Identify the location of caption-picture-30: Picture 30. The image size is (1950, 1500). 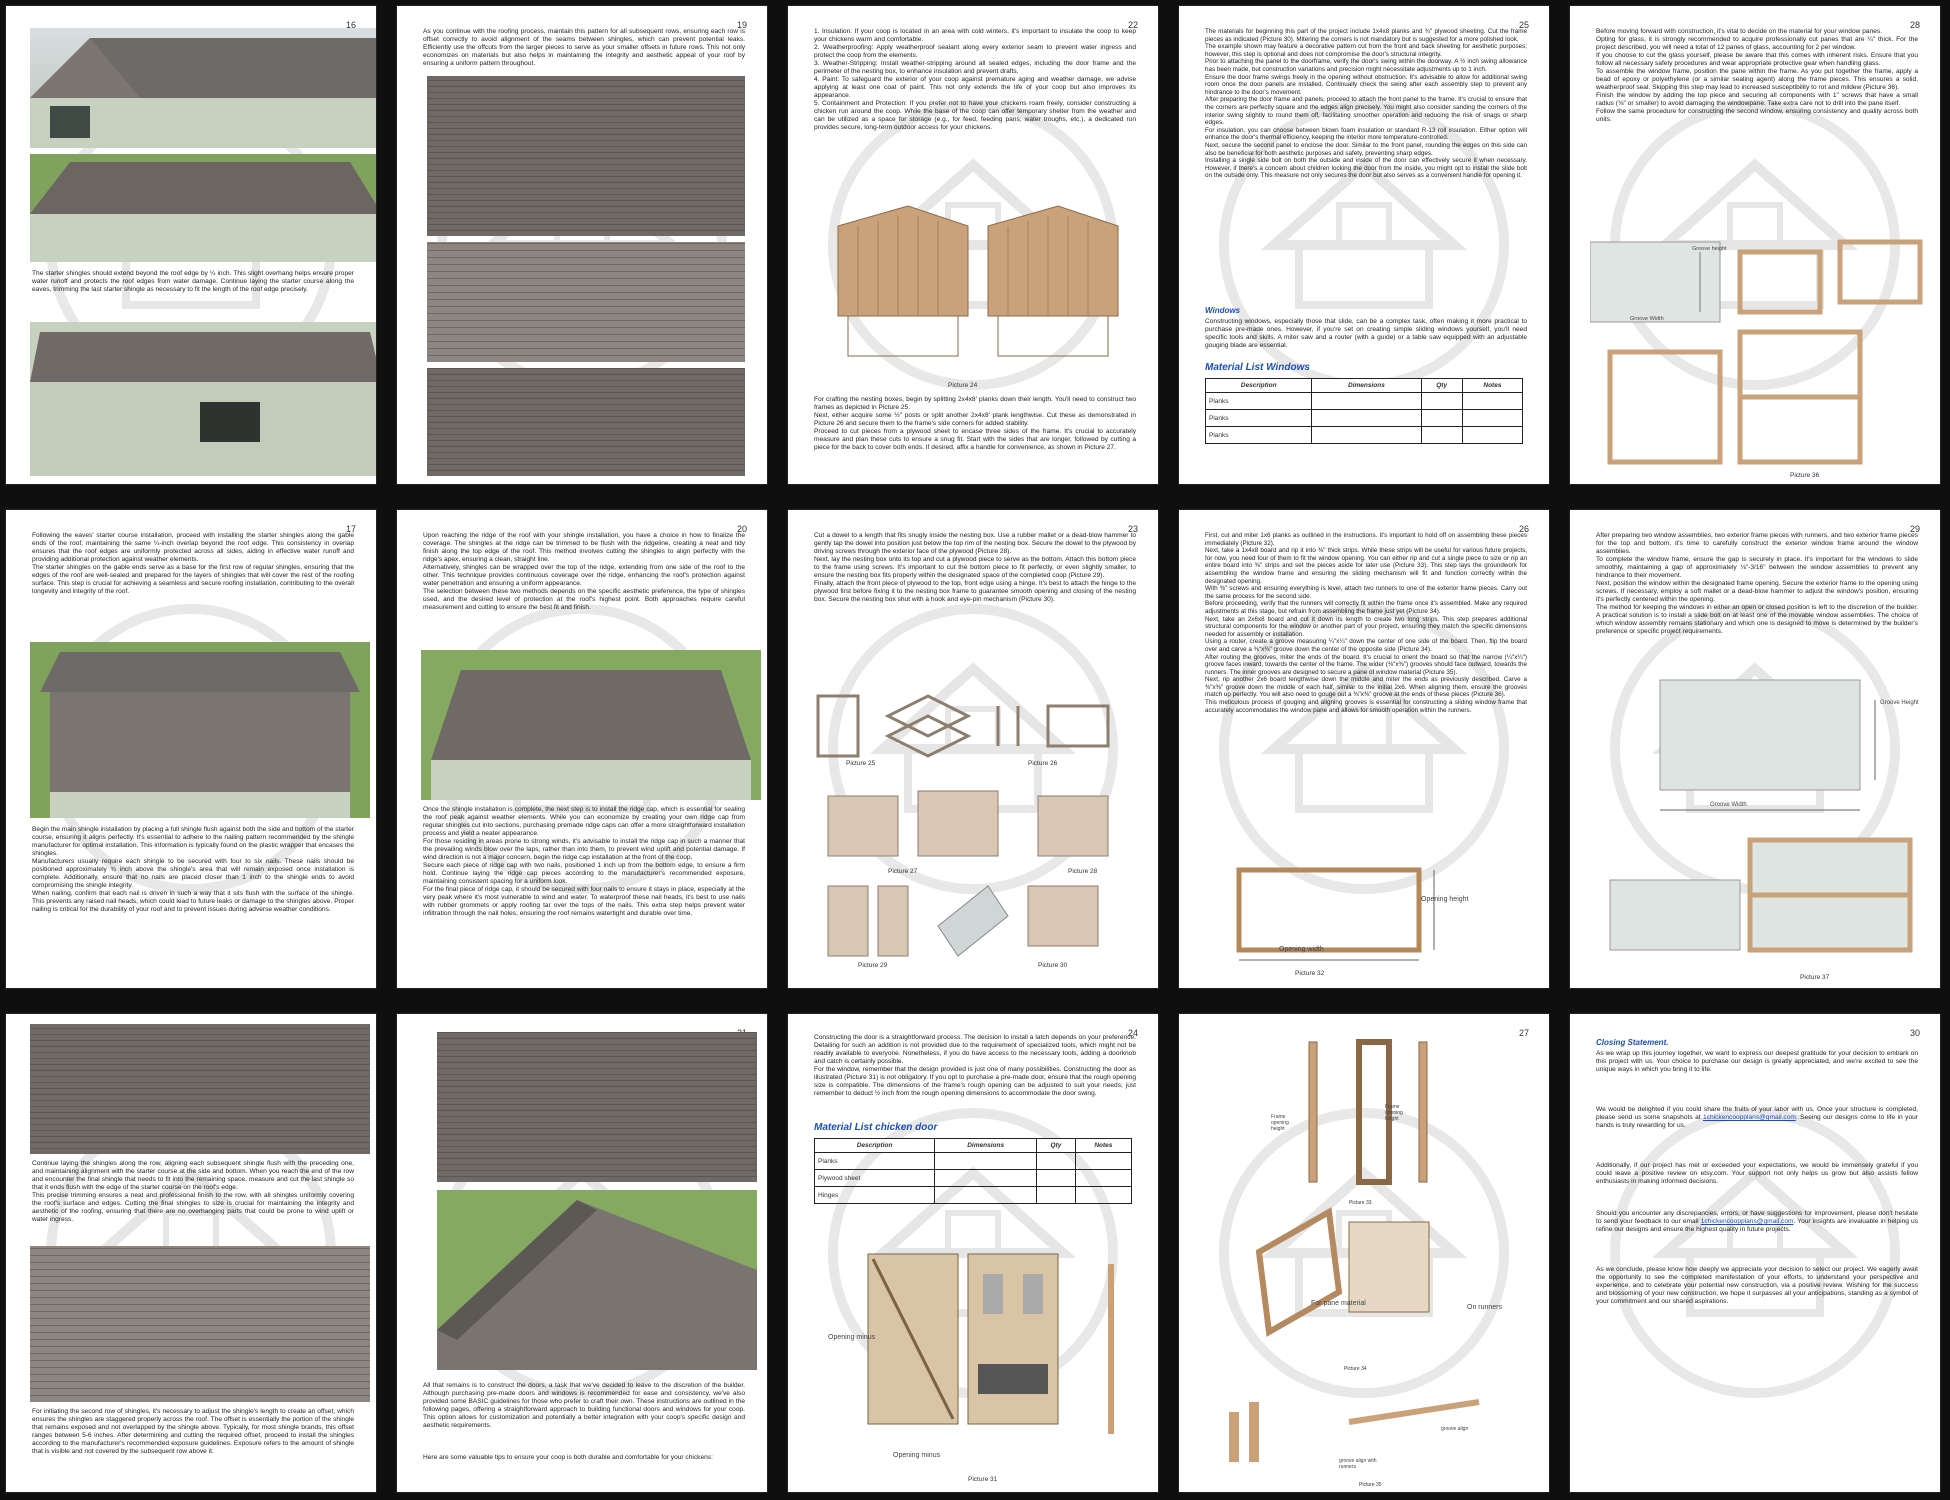
(1053, 965).